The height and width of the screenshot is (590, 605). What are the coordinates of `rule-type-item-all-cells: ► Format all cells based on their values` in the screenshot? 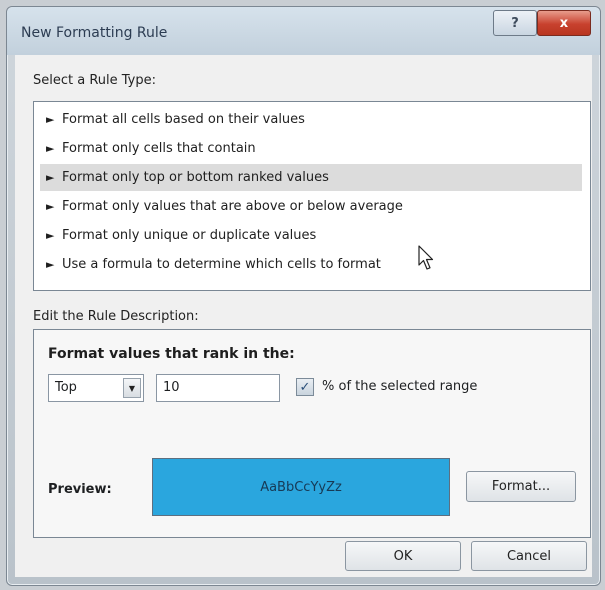 It's located at (311, 119).